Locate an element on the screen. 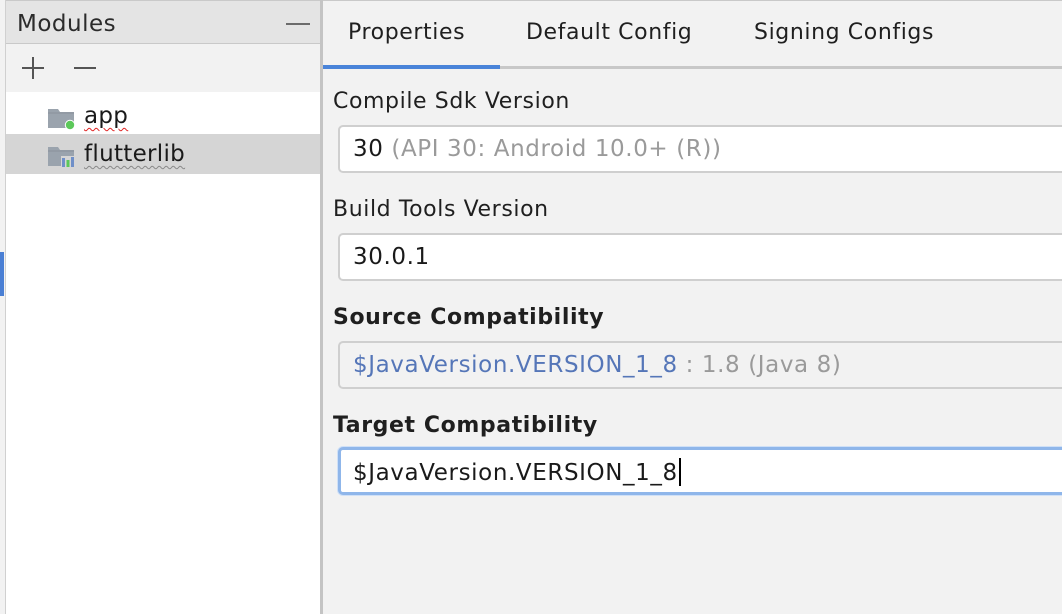  plus-icon is located at coordinates (33, 68).